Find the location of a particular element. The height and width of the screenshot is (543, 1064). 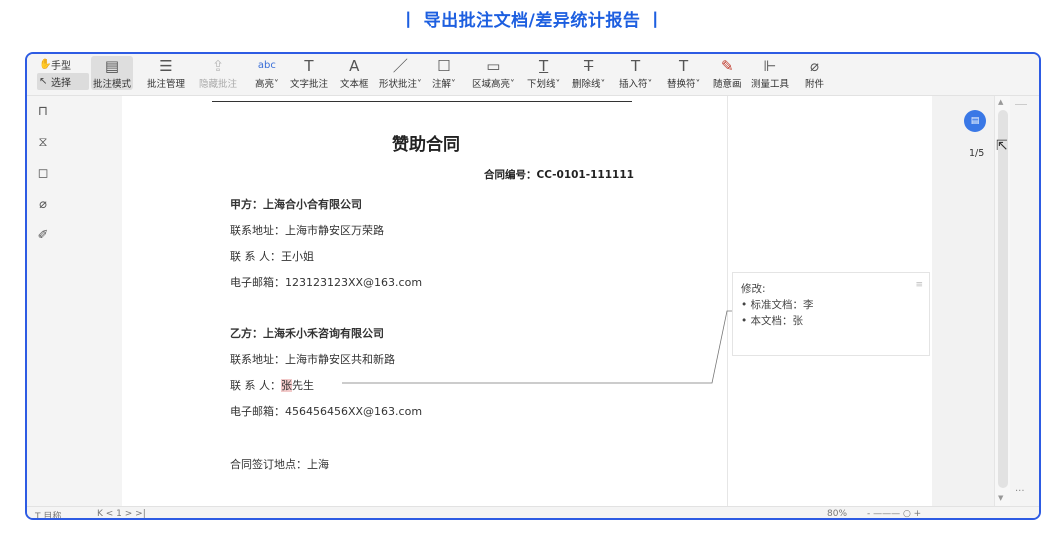

status-bar: T 目称 K < 1 > >| 80% - ——— ○ + is located at coordinates (533, 513).